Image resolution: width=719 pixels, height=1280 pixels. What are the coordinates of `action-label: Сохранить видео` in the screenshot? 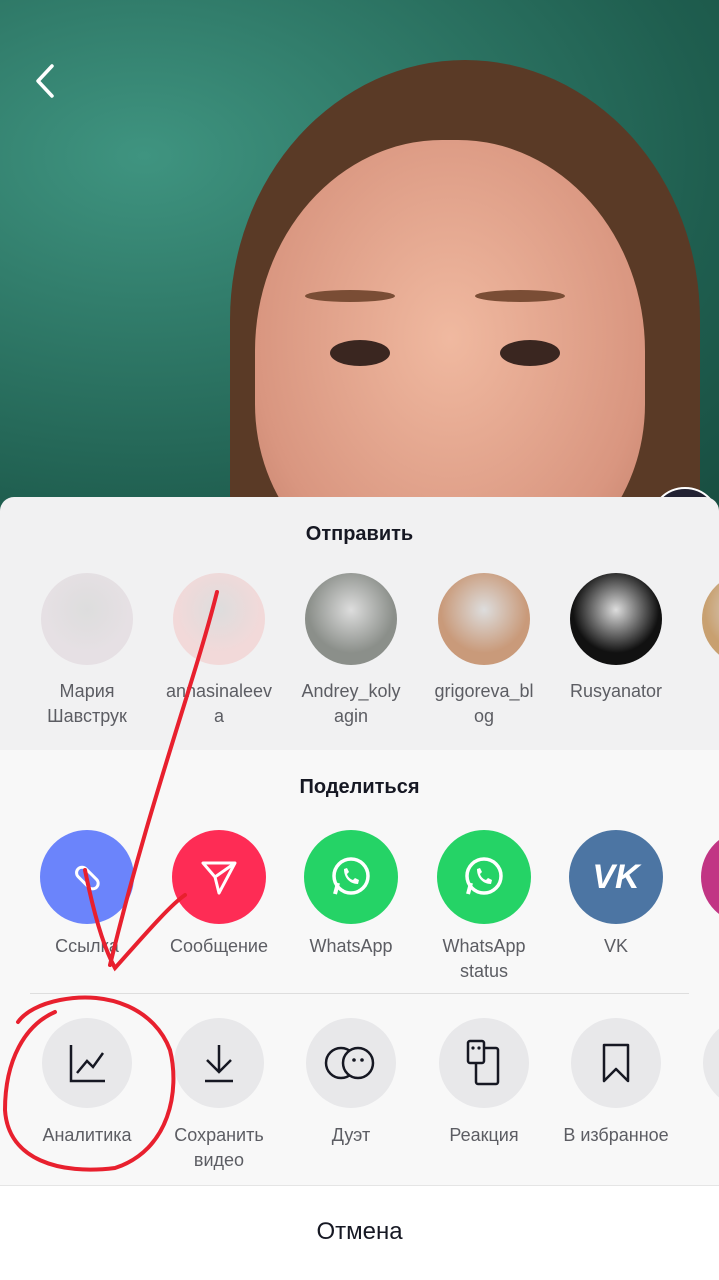 It's located at (219, 1147).